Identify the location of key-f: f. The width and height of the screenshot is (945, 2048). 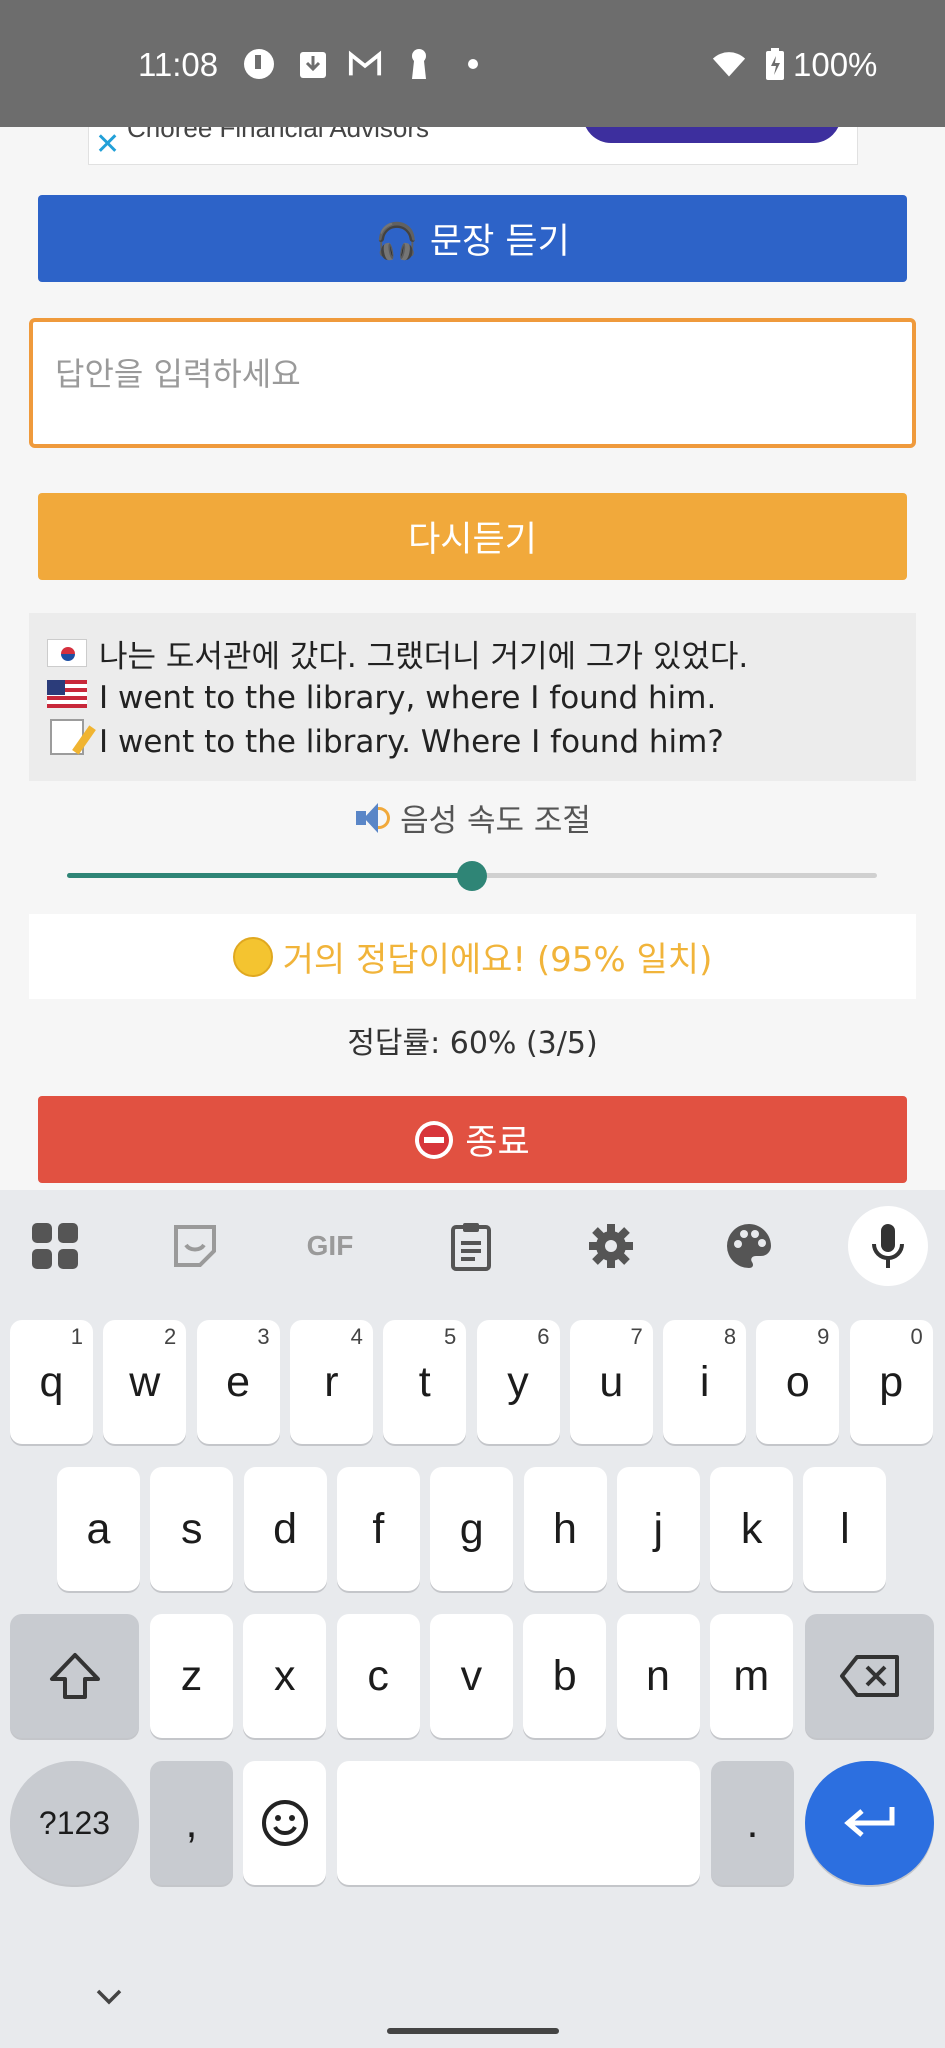
(378, 1529).